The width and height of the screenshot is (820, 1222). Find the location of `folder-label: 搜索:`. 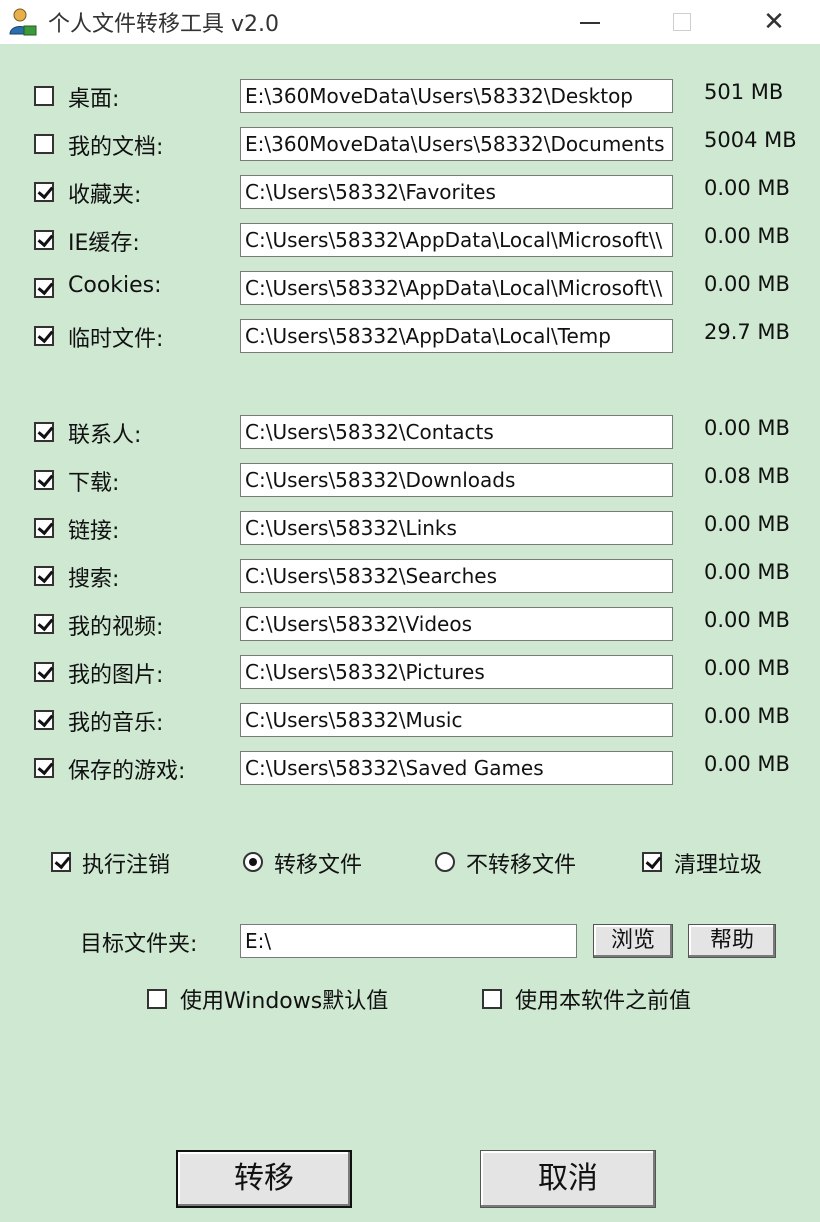

folder-label: 搜索: is located at coordinates (94, 579).